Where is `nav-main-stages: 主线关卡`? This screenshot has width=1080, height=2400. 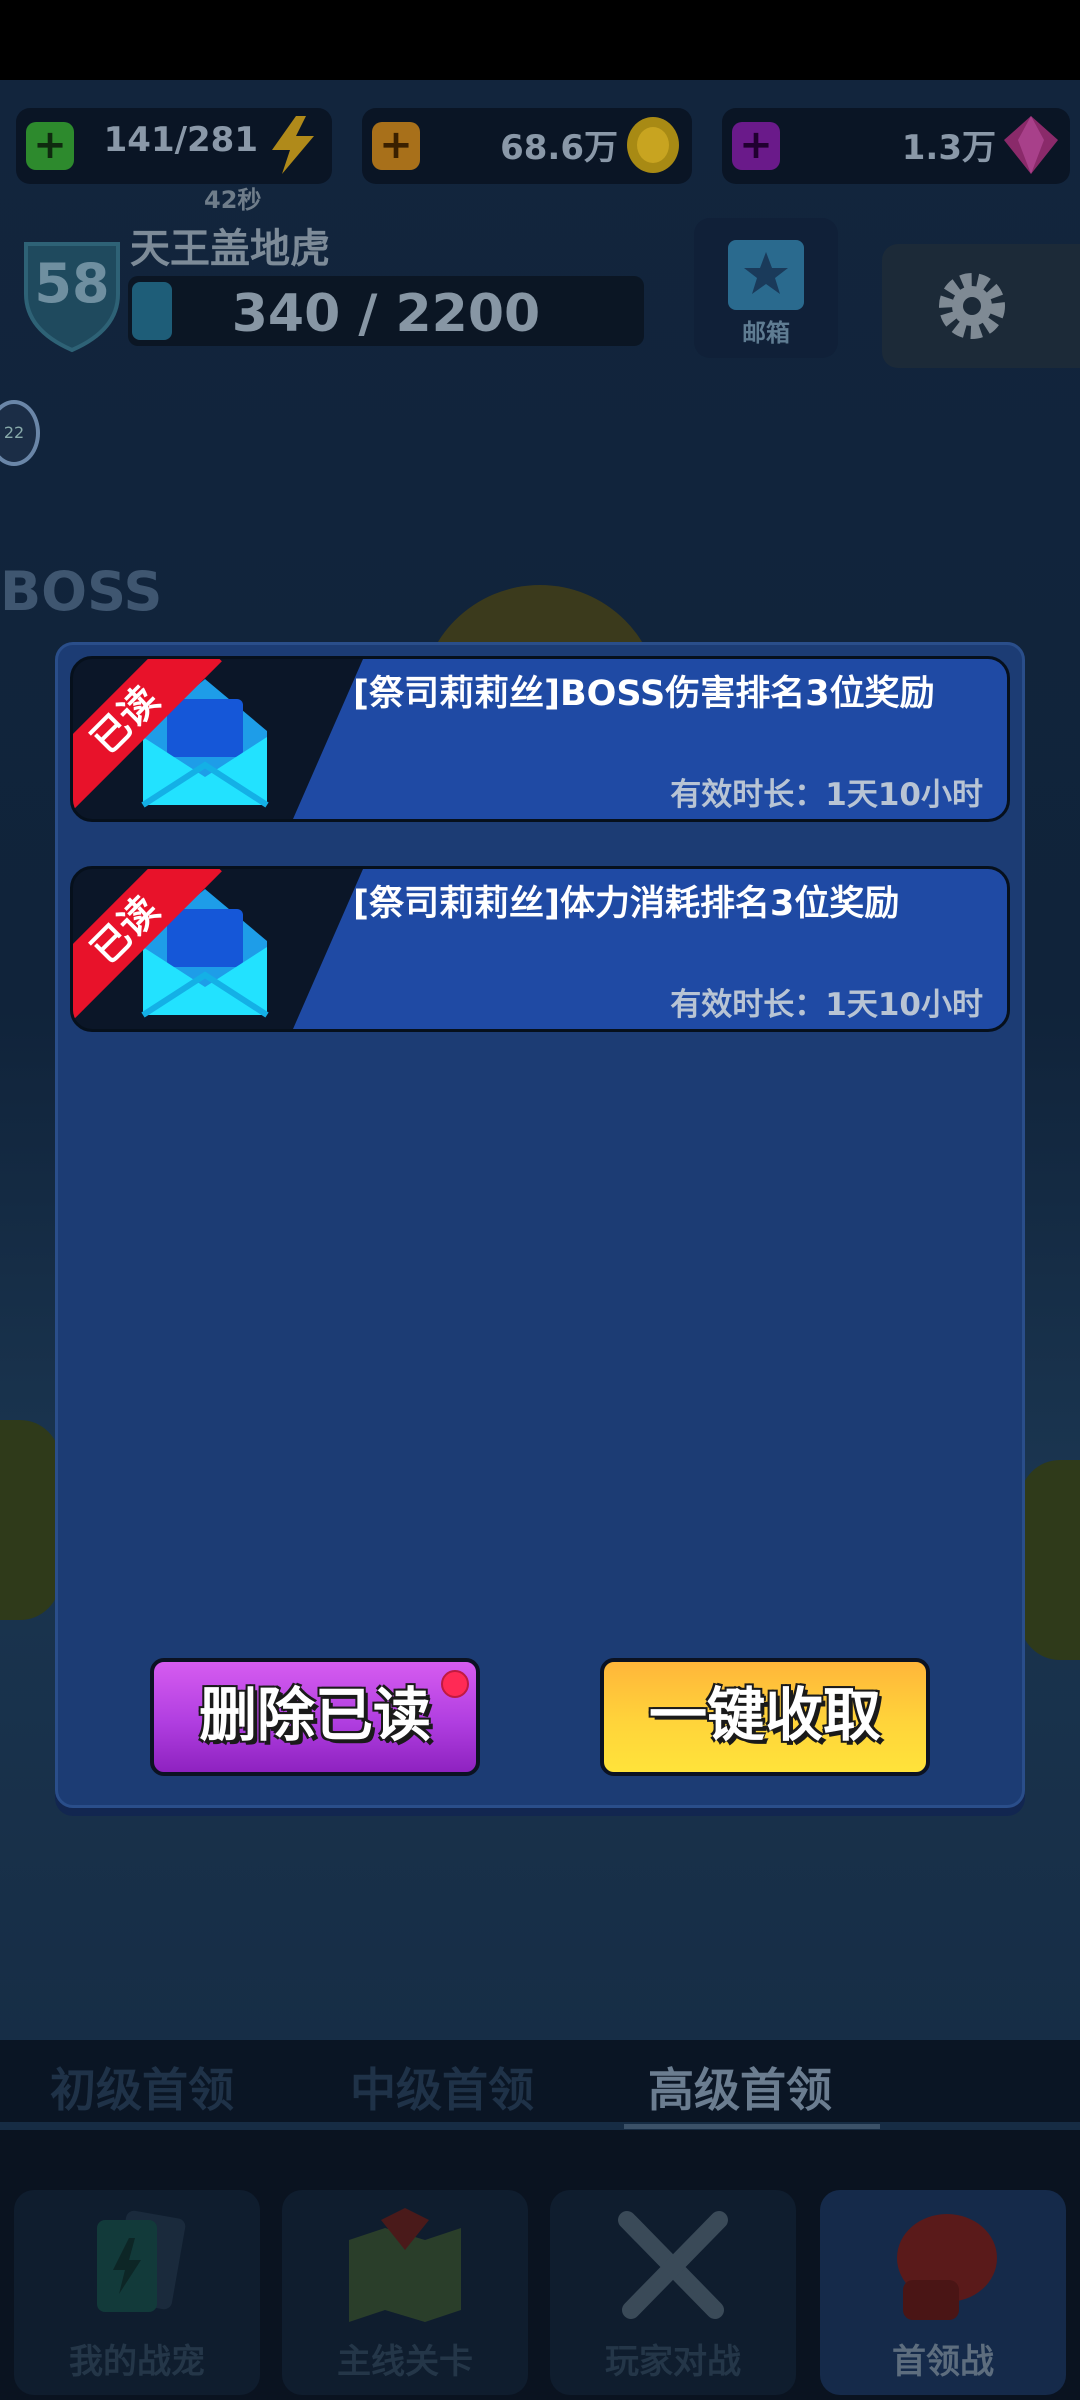
nav-main-stages: 主线关卡 is located at coordinates (405, 2292).